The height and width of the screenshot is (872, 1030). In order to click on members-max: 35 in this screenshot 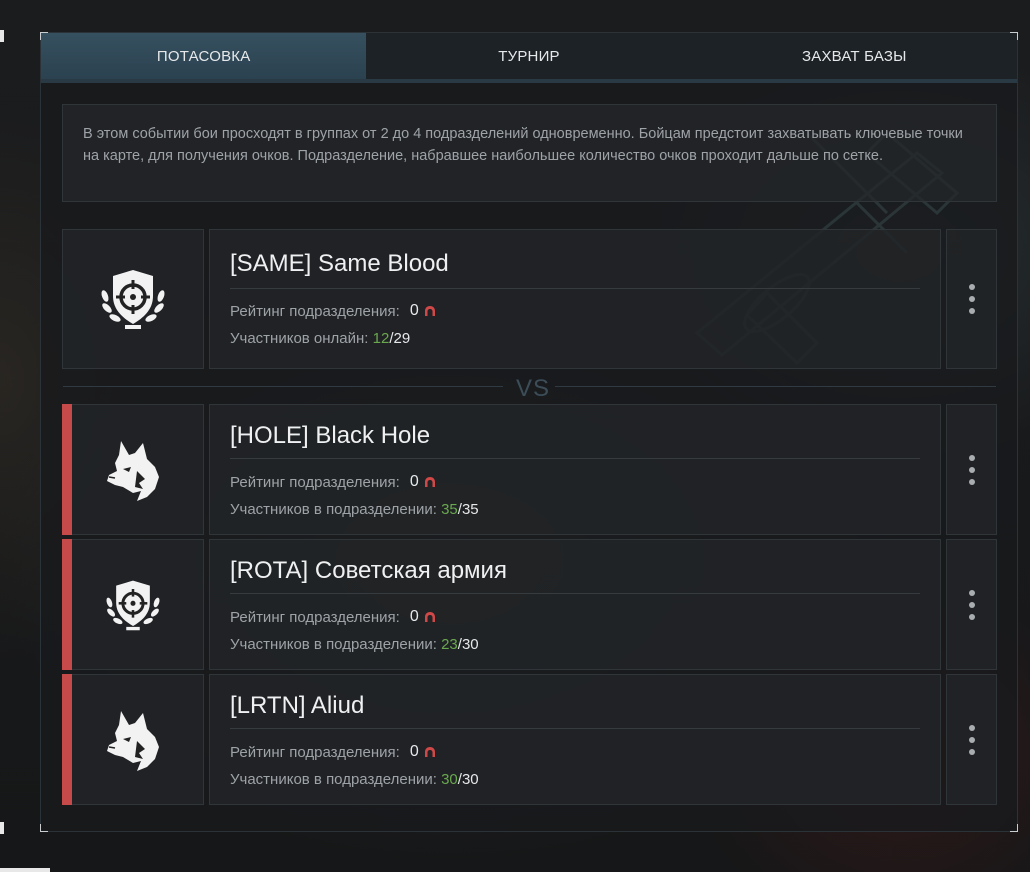, I will do `click(470, 509)`.